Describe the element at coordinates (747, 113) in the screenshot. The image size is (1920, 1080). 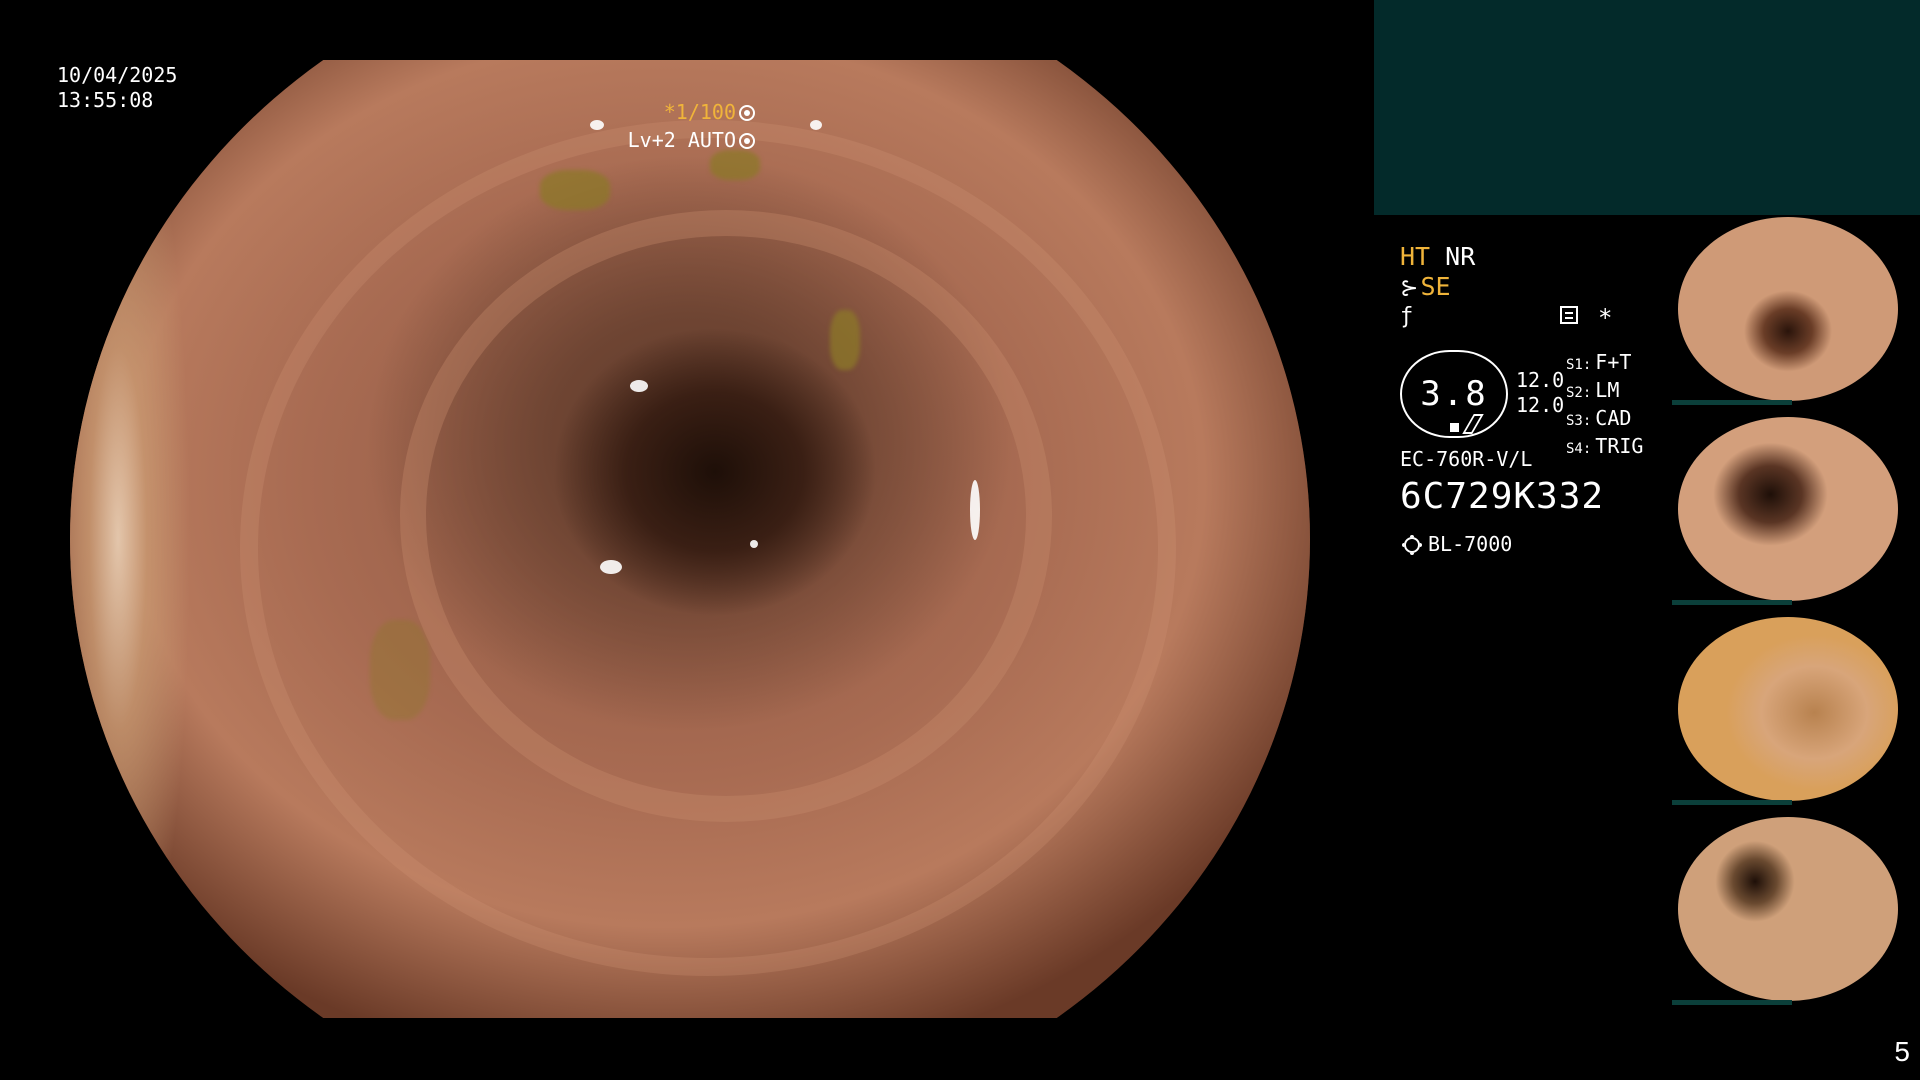
I see `shutter-icon` at that location.